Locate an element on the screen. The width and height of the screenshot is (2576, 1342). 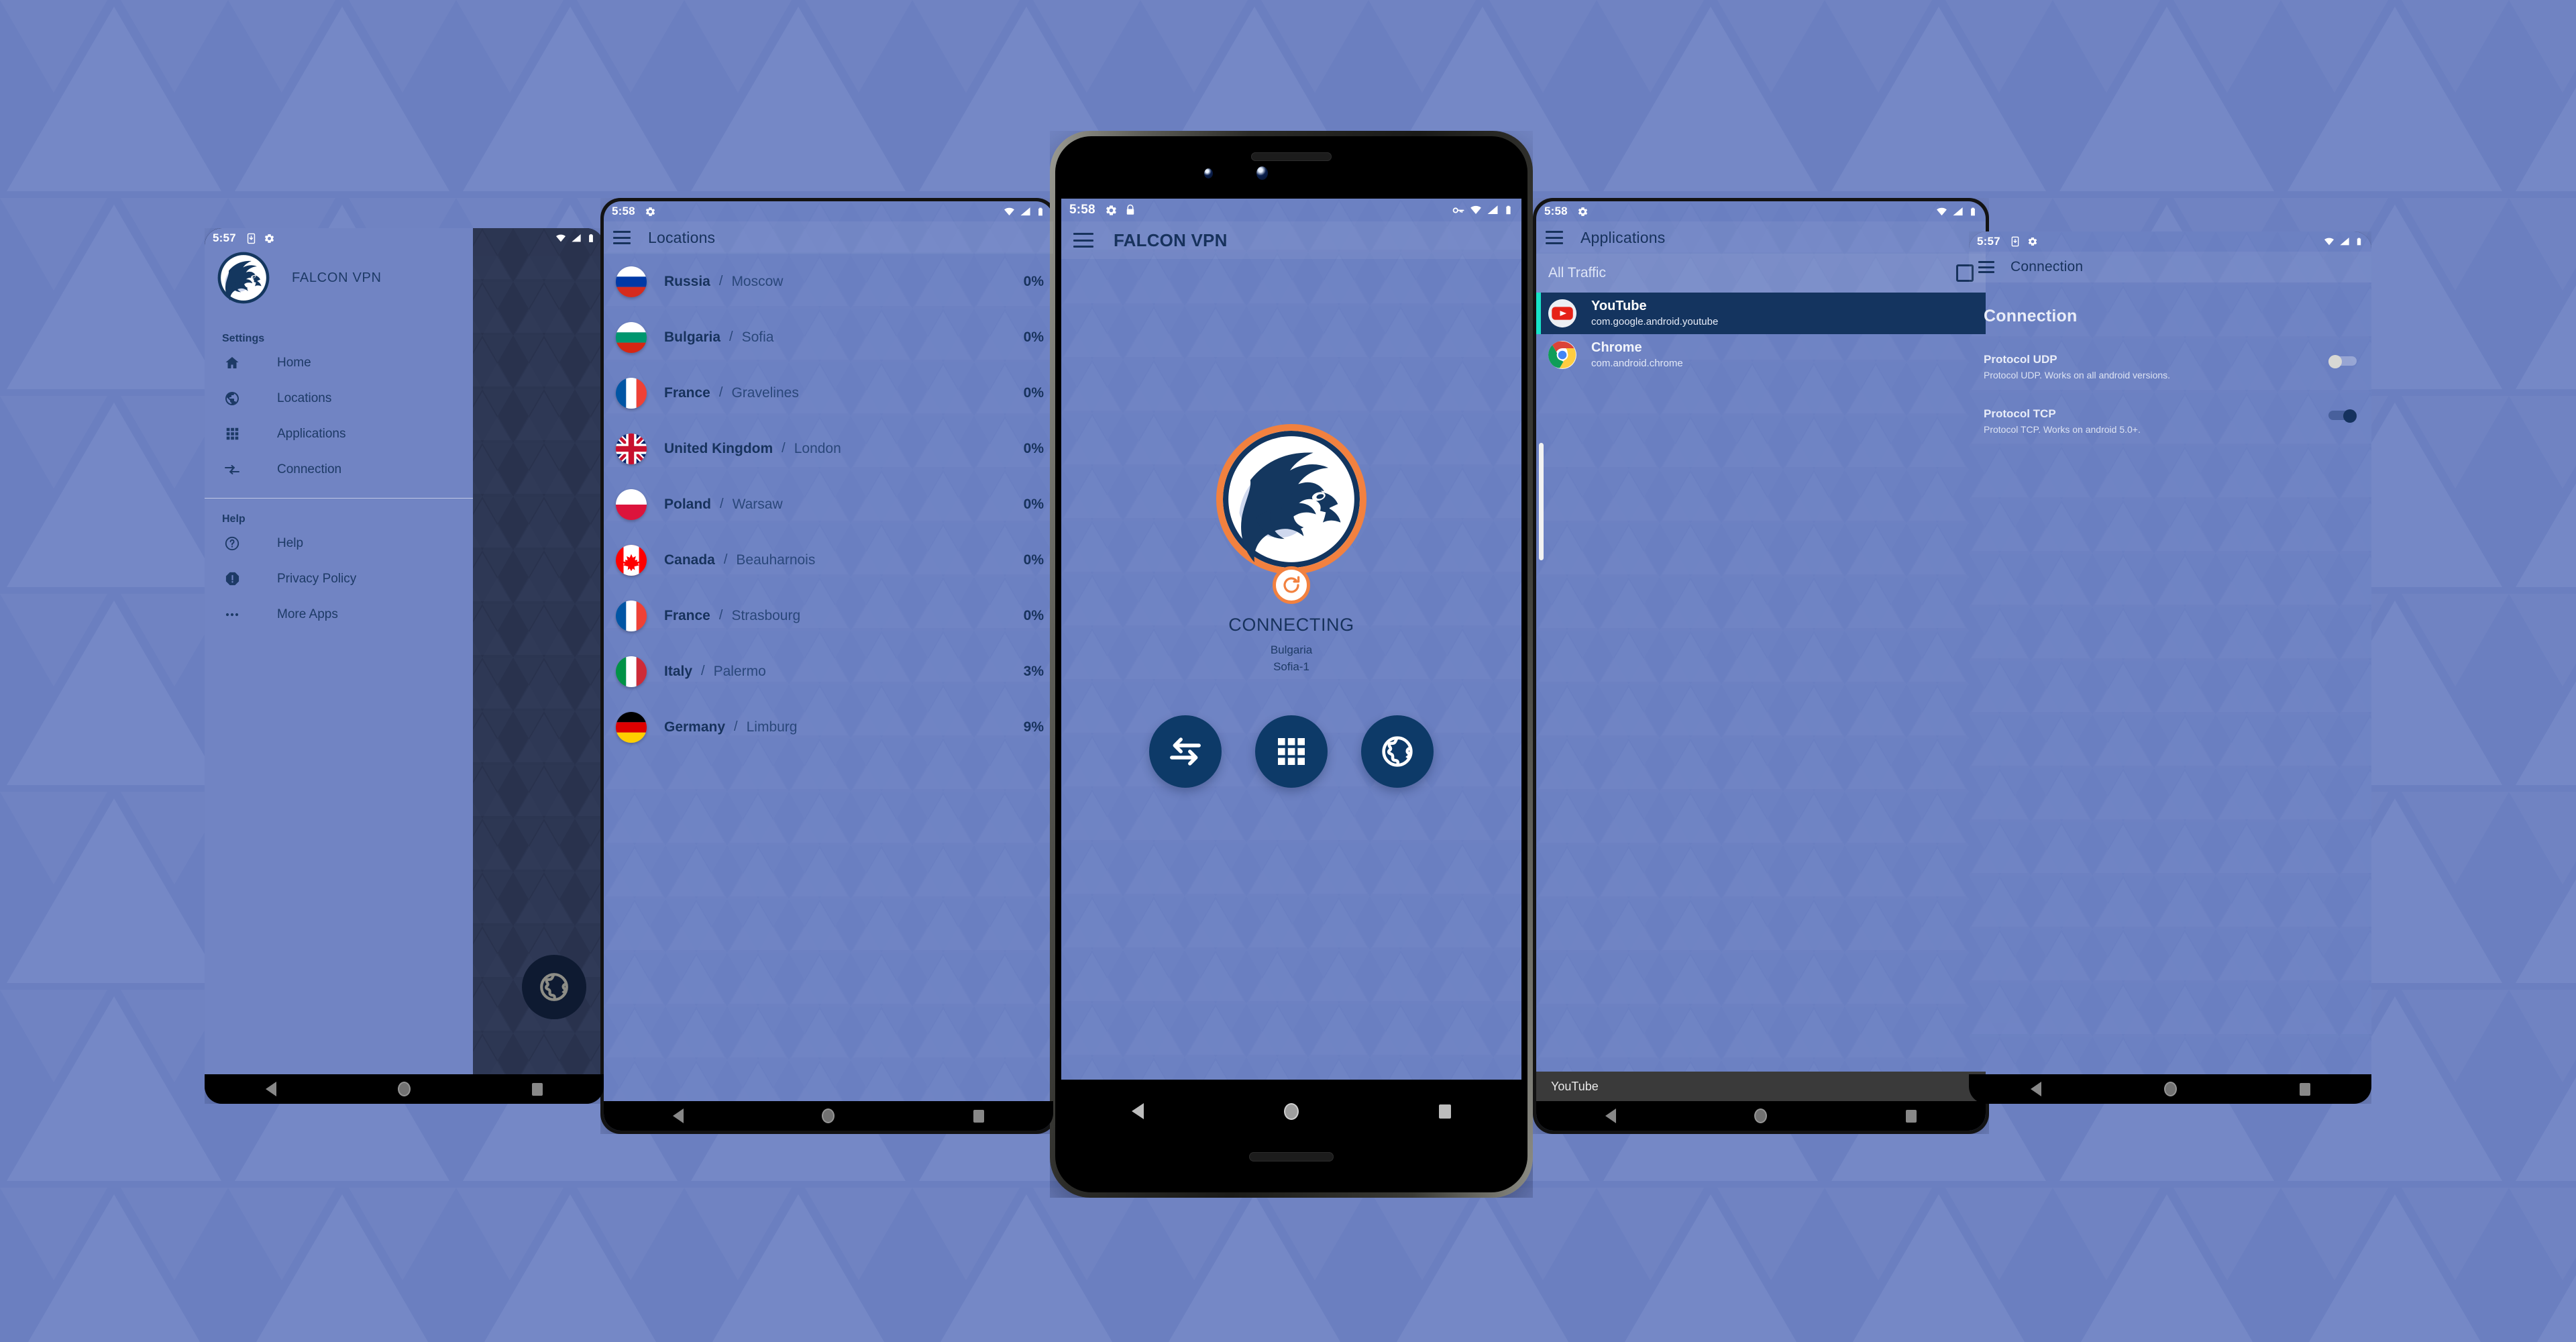
vertical-scrollbar is located at coordinates (1541, 501).